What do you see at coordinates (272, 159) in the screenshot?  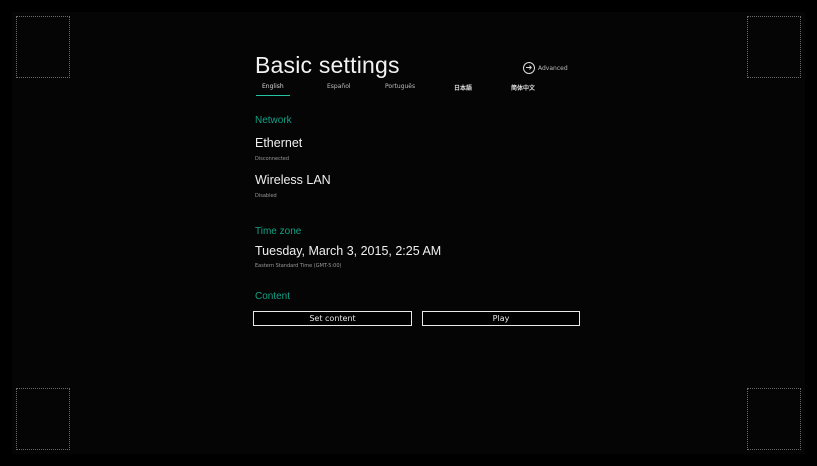 I see `ethernet-status: Disconnected` at bounding box center [272, 159].